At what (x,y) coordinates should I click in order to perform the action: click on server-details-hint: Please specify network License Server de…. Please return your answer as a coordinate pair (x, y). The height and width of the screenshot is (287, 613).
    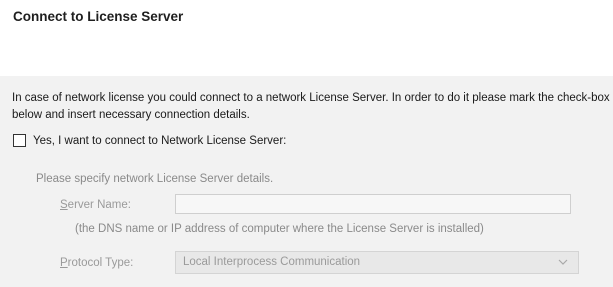
    Looking at the image, I should click on (155, 179).